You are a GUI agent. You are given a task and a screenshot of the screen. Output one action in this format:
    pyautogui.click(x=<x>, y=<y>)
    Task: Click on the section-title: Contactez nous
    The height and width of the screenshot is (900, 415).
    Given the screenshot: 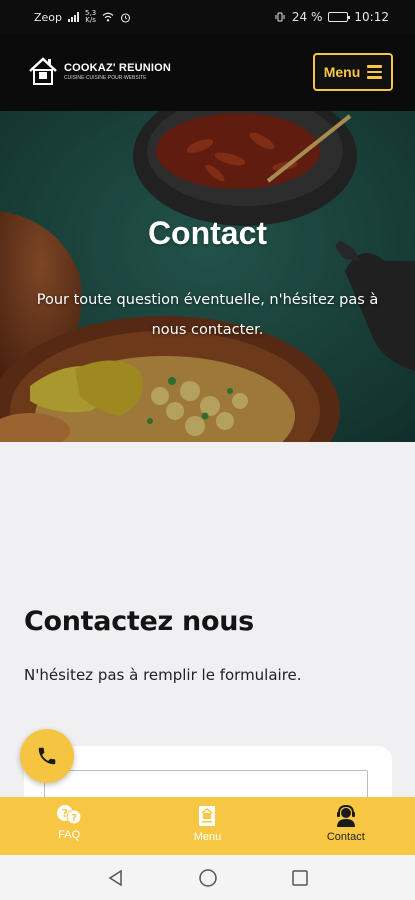 What is the action you would take?
    pyautogui.click(x=139, y=621)
    